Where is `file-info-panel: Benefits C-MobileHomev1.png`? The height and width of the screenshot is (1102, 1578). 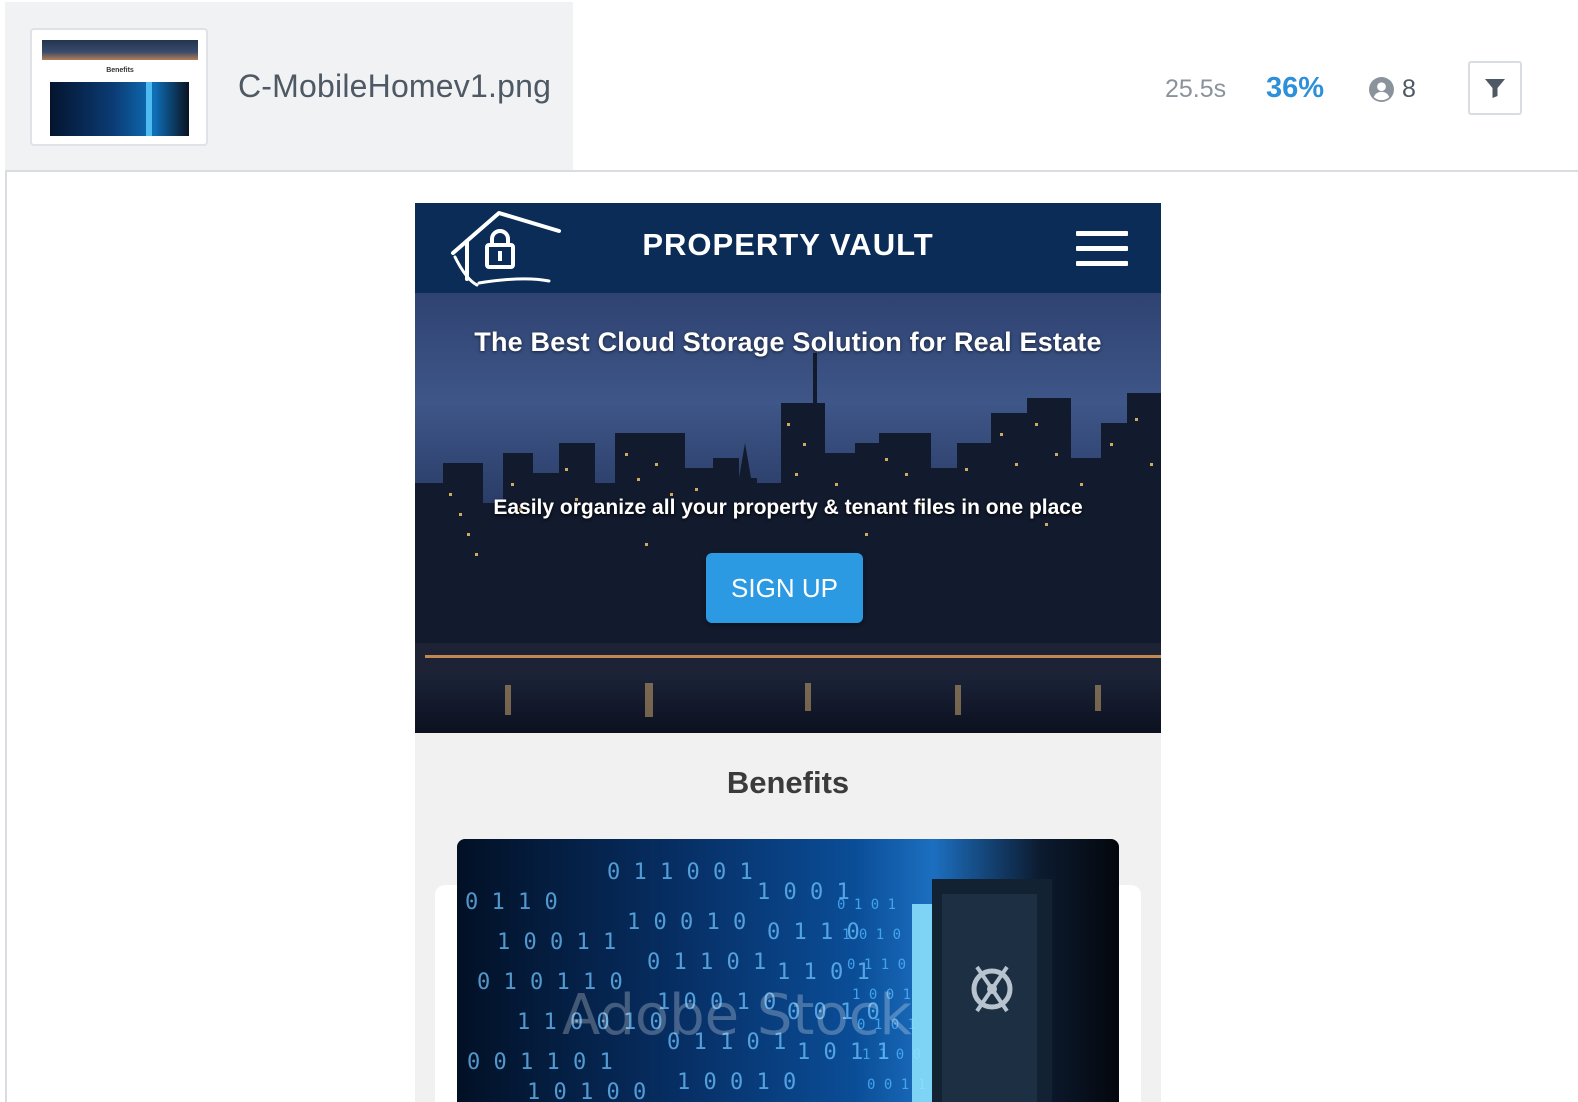 file-info-panel: Benefits C-MobileHomev1.png is located at coordinates (289, 86).